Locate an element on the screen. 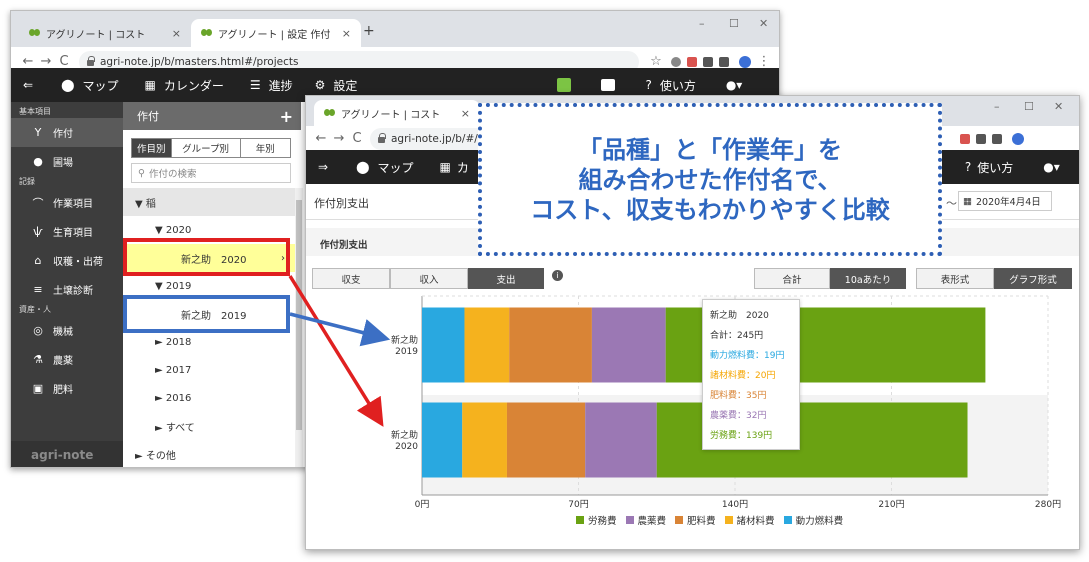  callout-line-3: コスト、収支もわかりやすく比較 is located at coordinates (710, 209).